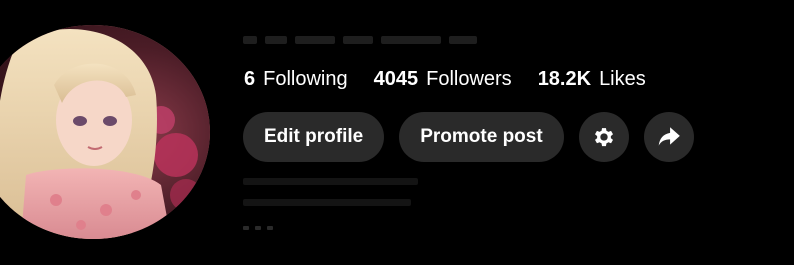  Describe the element at coordinates (305, 79) in the screenshot. I see `following-label: Following` at that location.